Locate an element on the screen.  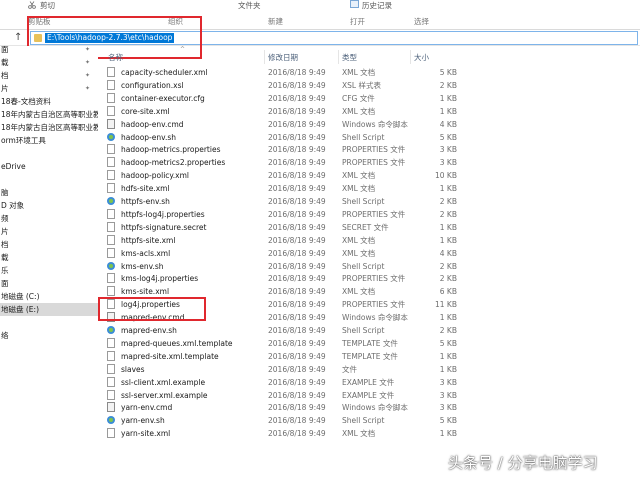
nav-item: 档 is located at coordinates (49, 244).